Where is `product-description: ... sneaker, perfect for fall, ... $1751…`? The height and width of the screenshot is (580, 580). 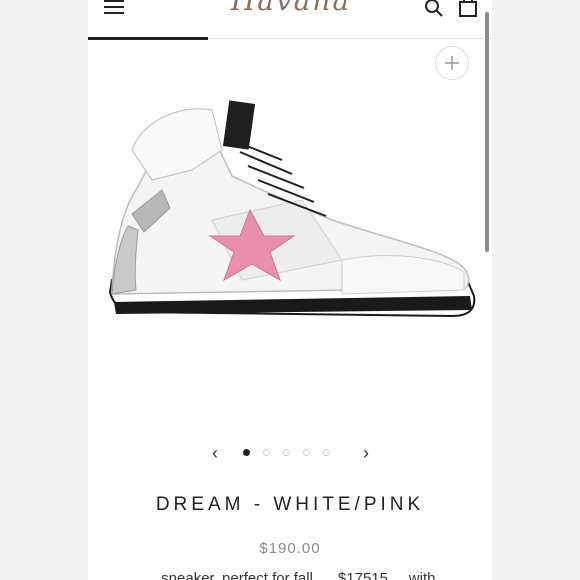
product-description: ... sneaker, perfect for fall, ... $1751… is located at coordinates (290, 575).